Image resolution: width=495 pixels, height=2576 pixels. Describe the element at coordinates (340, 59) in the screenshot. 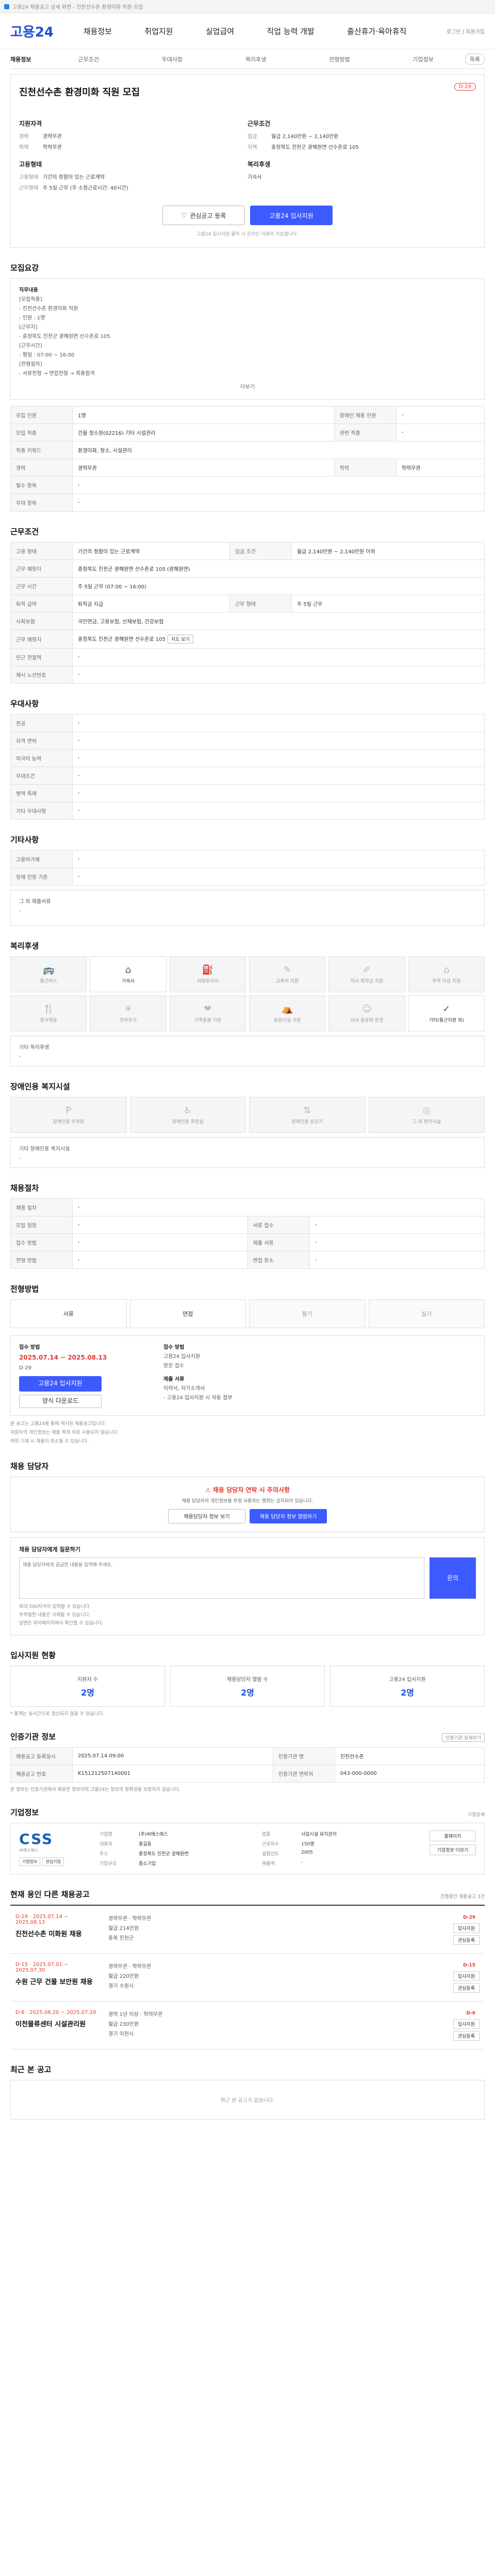

I see `tab-item: 전형방법` at that location.